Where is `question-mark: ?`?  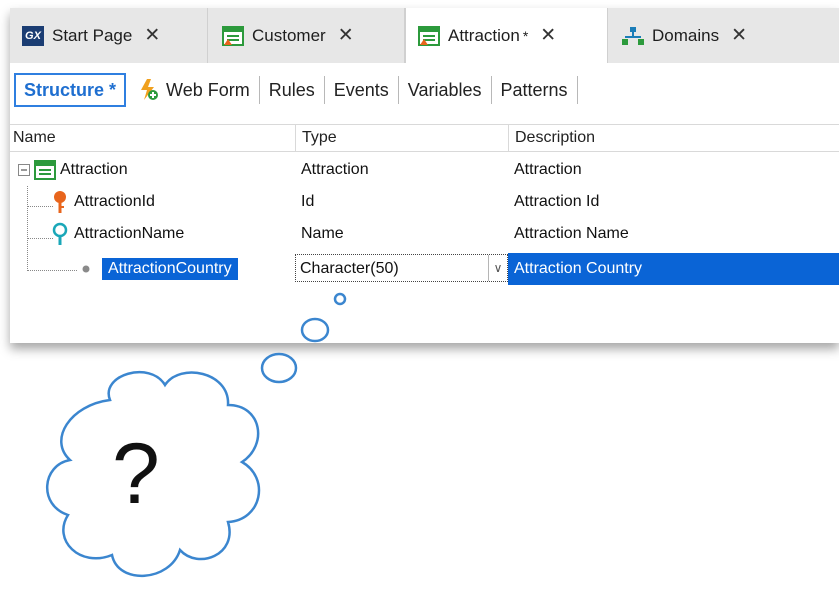
question-mark: ? is located at coordinates (136, 474).